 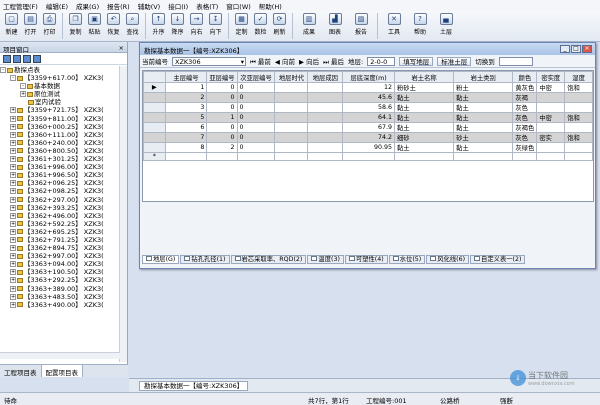 What do you see at coordinates (381, 61) in the screenshot?
I see `layer-input: 2-0-0` at bounding box center [381, 61].